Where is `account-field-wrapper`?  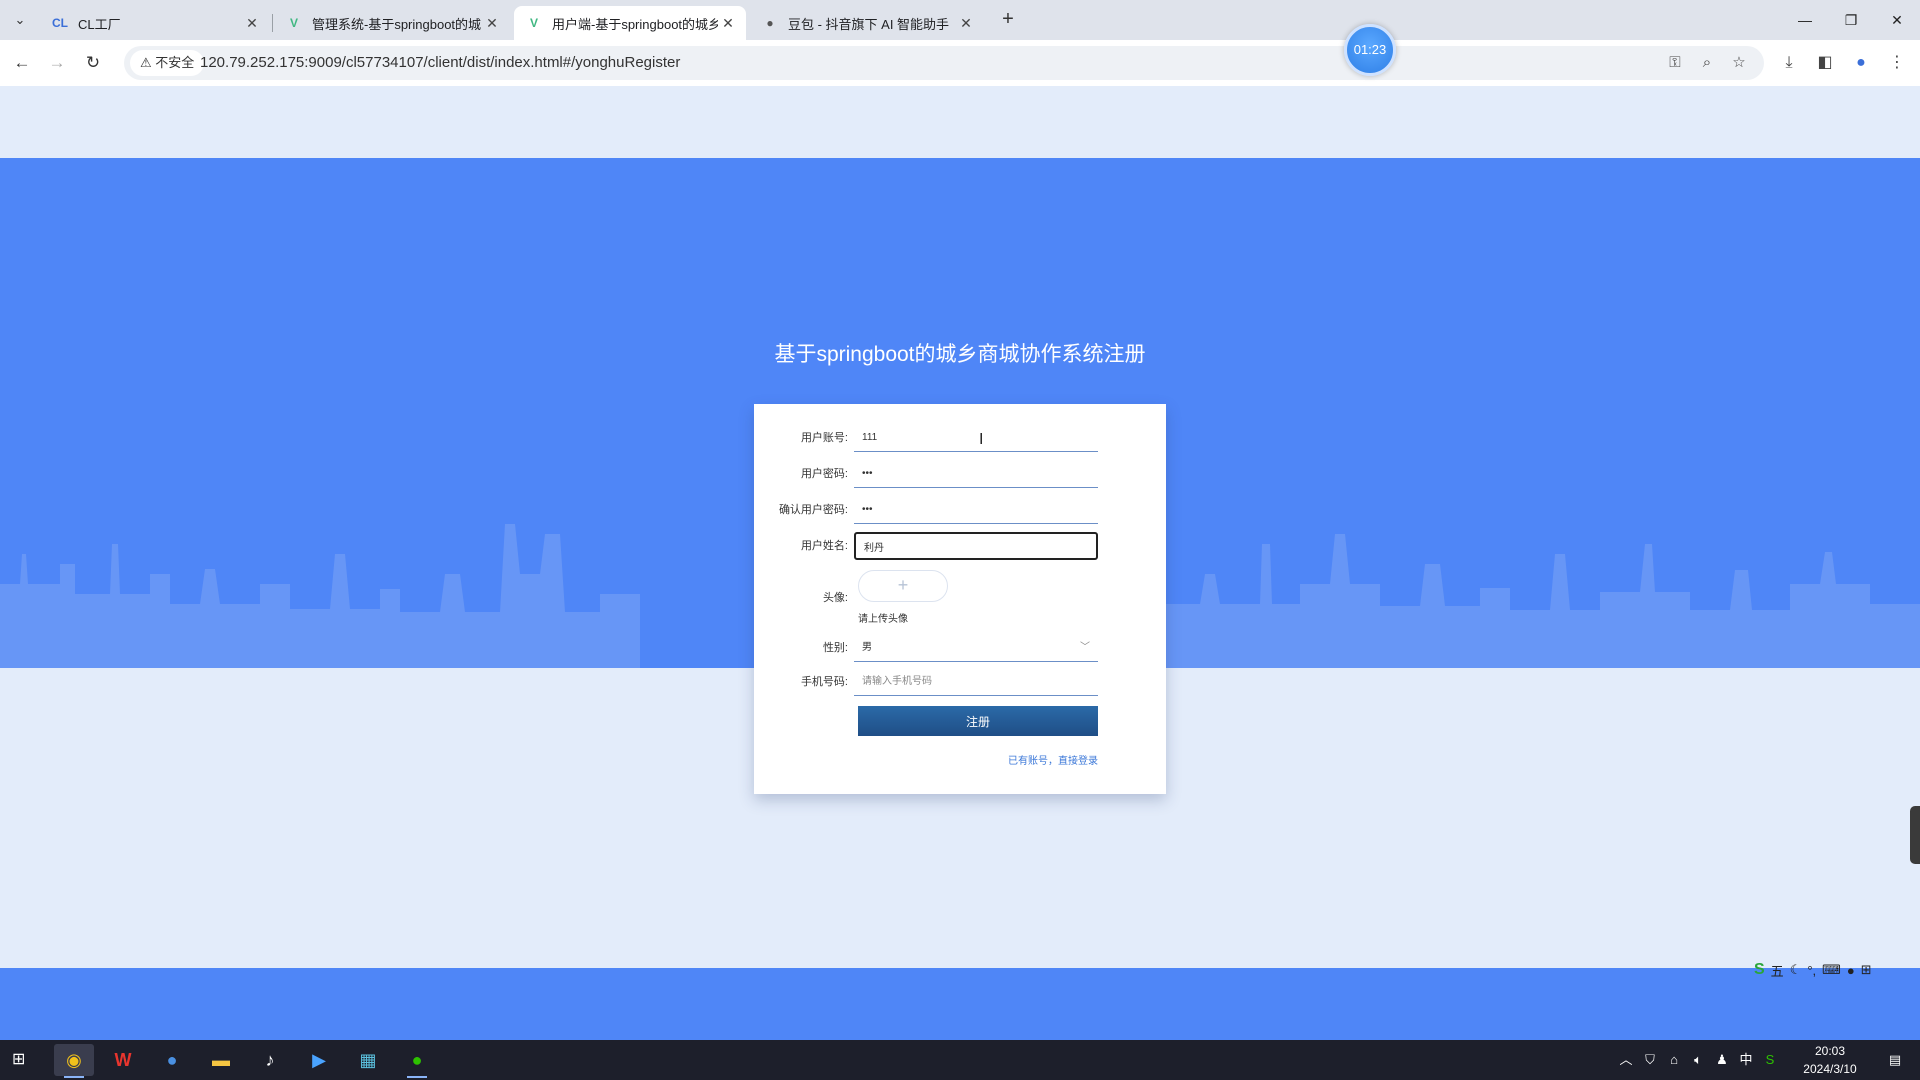 account-field-wrapper is located at coordinates (976, 438).